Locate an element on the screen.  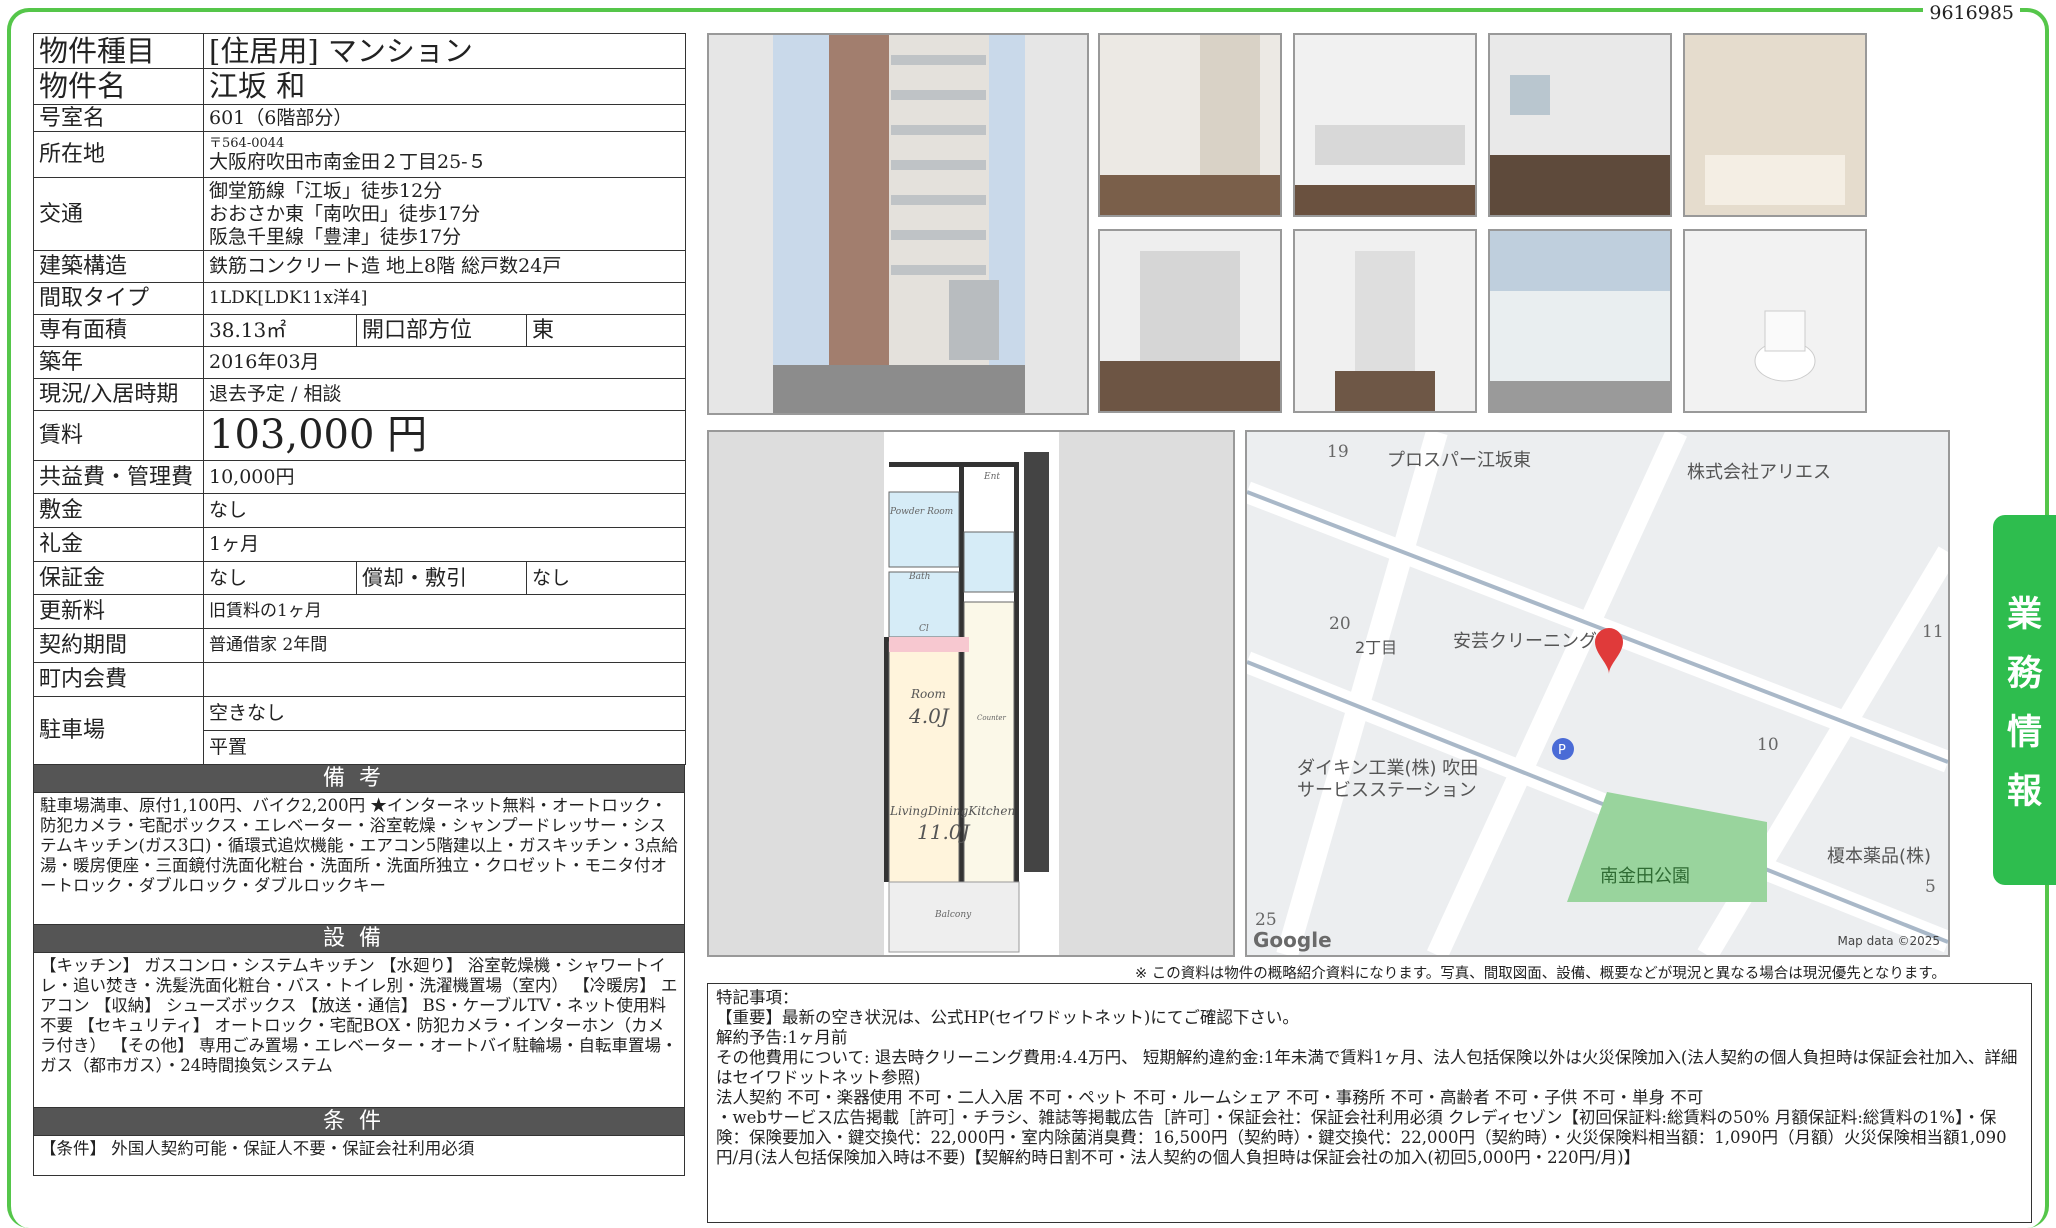
google-logo: Google is located at coordinates (1292, 940).